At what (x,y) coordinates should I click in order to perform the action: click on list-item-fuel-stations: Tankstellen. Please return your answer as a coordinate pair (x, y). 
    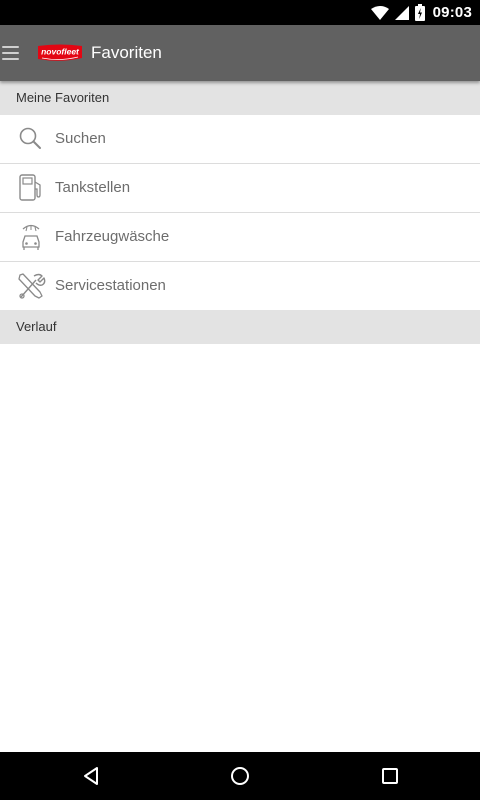
    Looking at the image, I should click on (240, 188).